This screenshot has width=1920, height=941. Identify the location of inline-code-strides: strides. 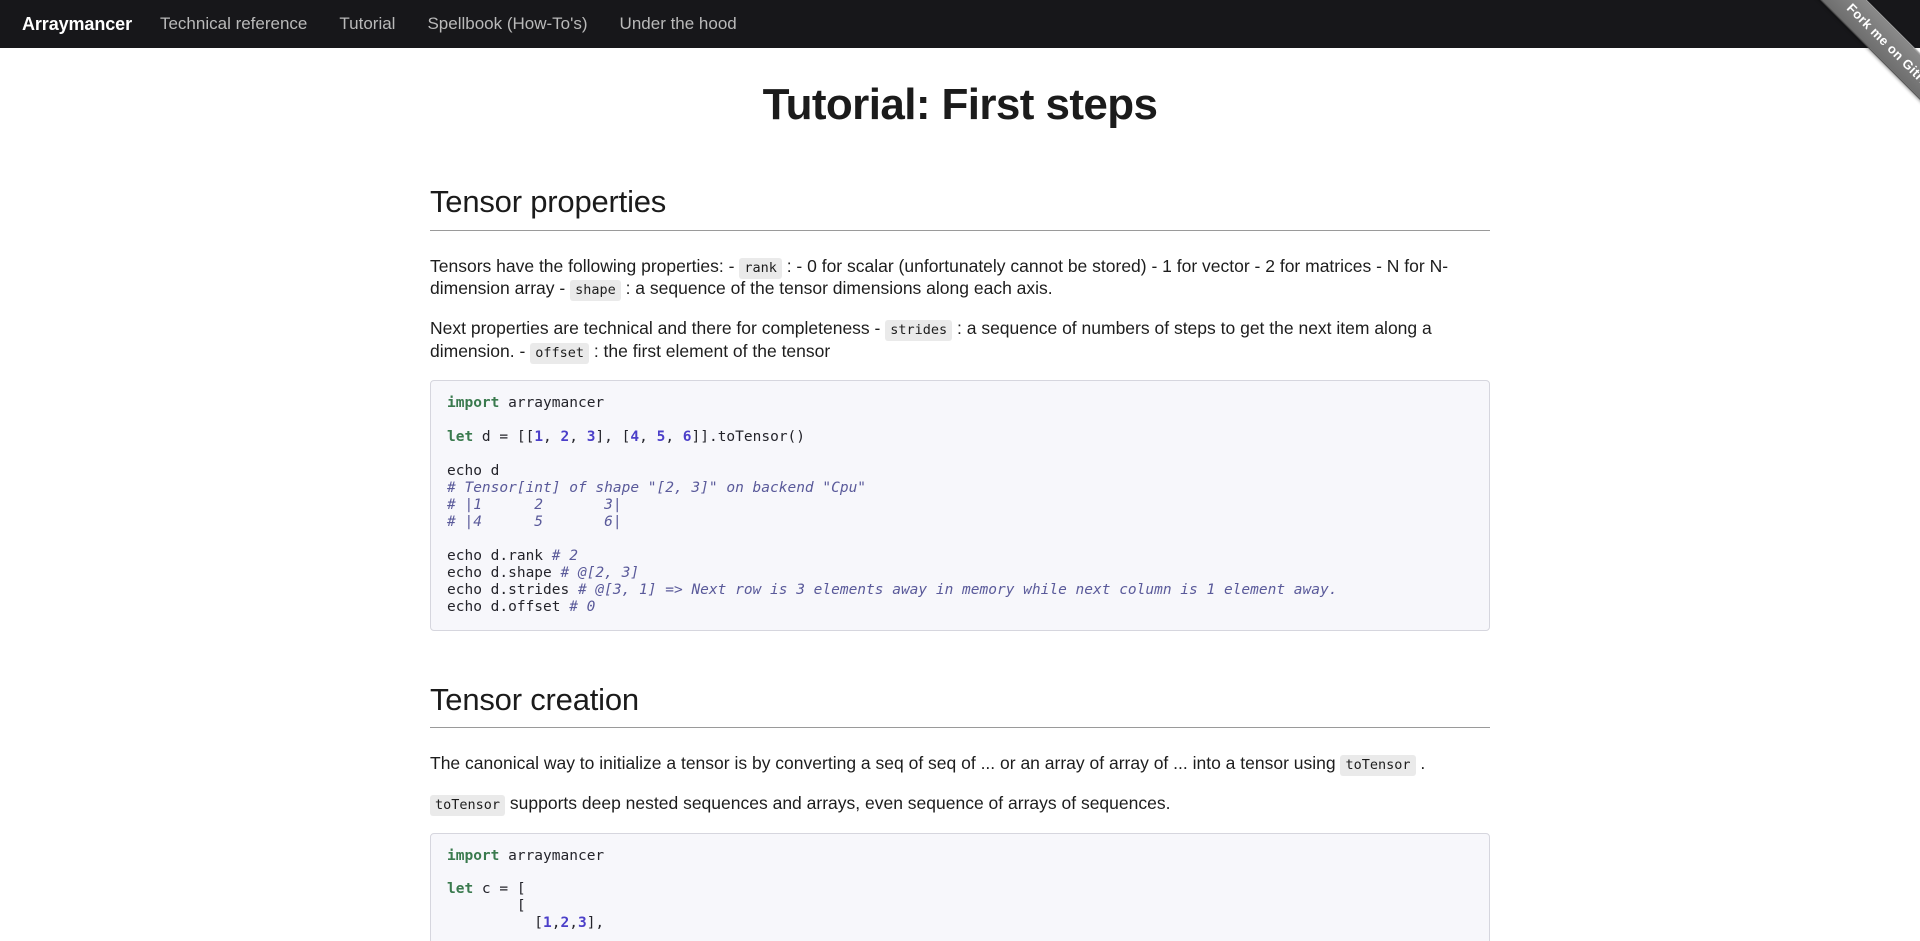
(919, 331).